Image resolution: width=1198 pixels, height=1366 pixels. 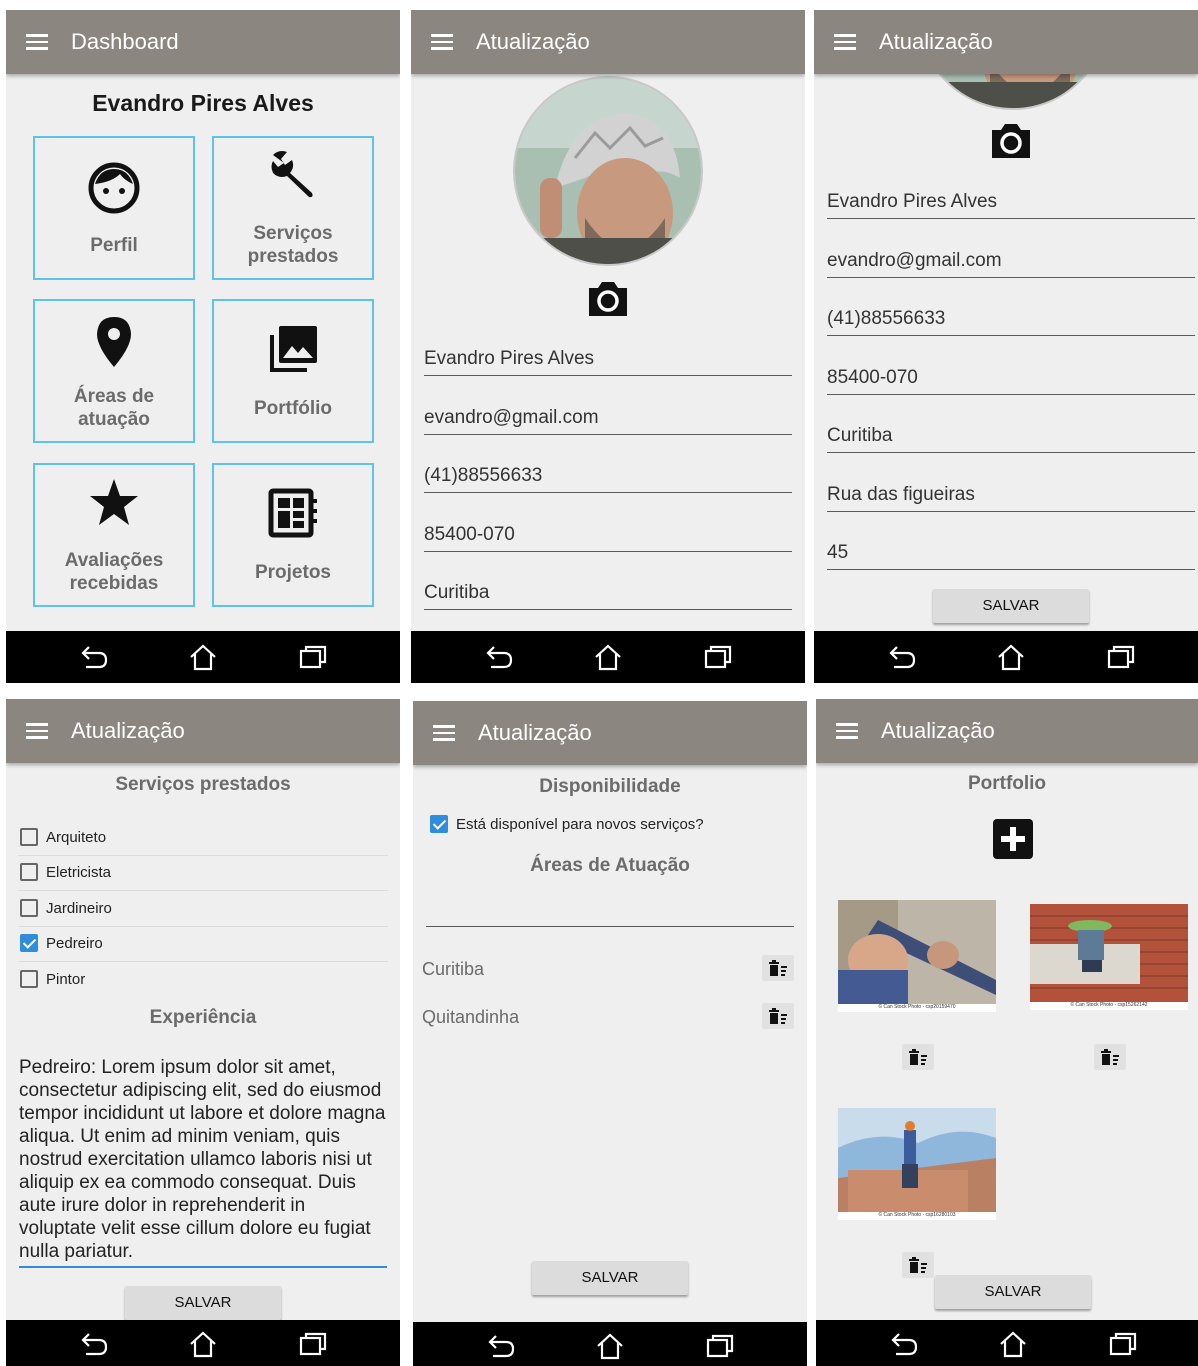 I want to click on photo-caption: © Can Stock Photo - csp16280103, so click(x=917, y=1215).